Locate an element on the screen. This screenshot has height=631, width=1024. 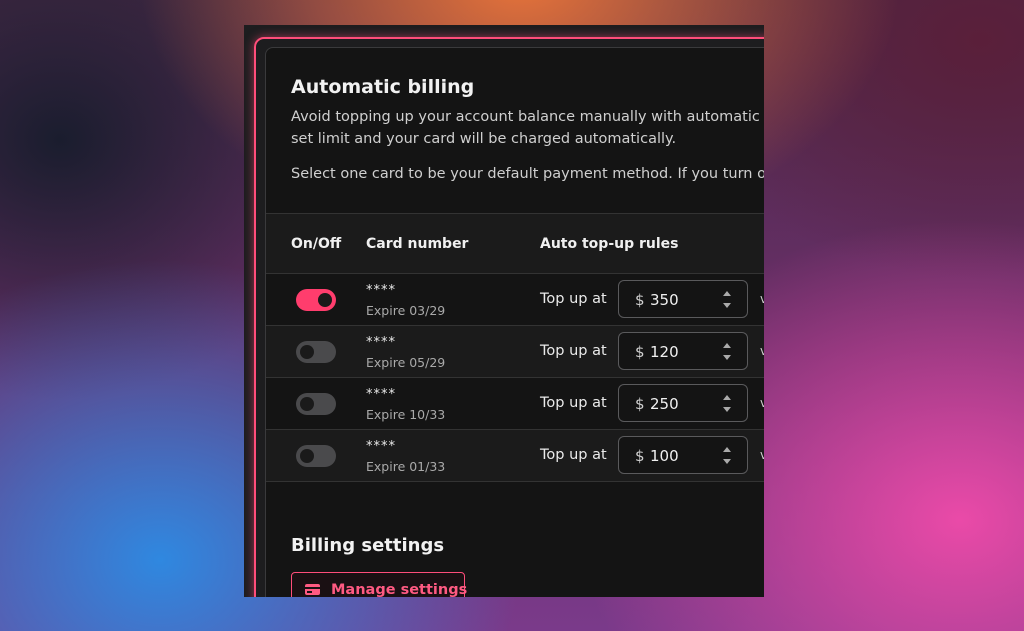
billing-settings-title: Billing settings is located at coordinates (368, 545).